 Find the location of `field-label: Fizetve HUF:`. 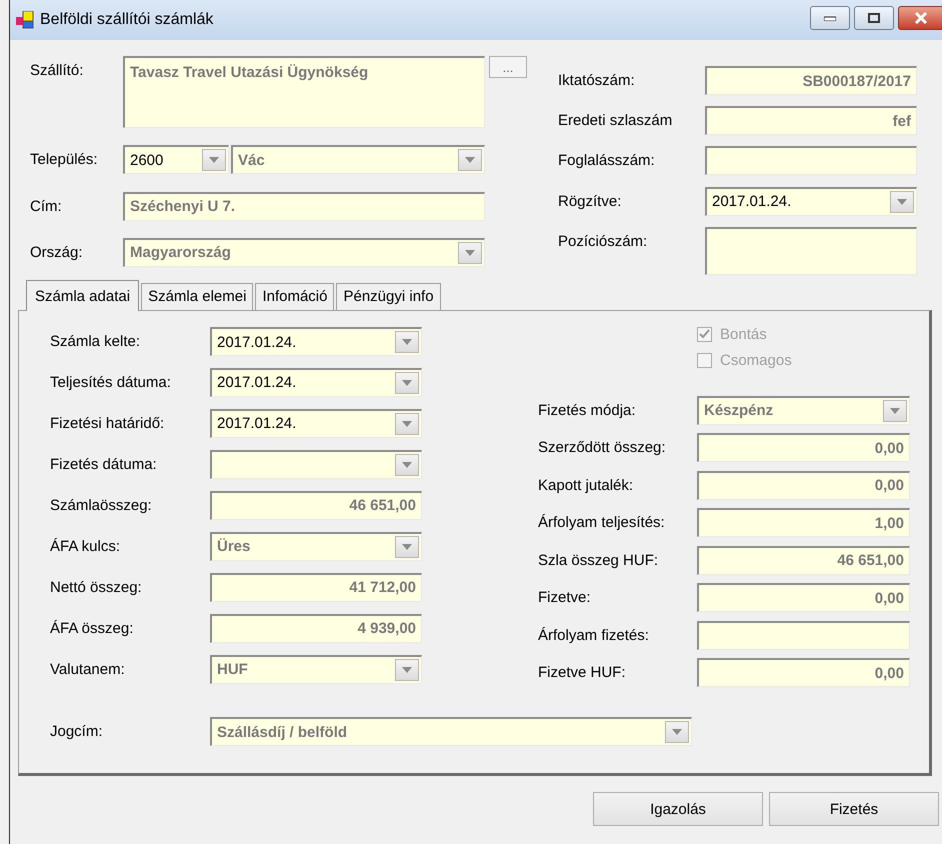

field-label: Fizetve HUF: is located at coordinates (582, 673).